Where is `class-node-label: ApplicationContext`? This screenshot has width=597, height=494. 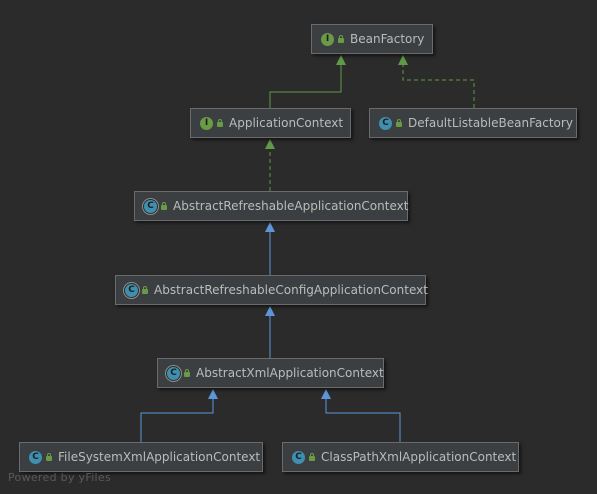 class-node-label: ApplicationContext is located at coordinates (286, 123).